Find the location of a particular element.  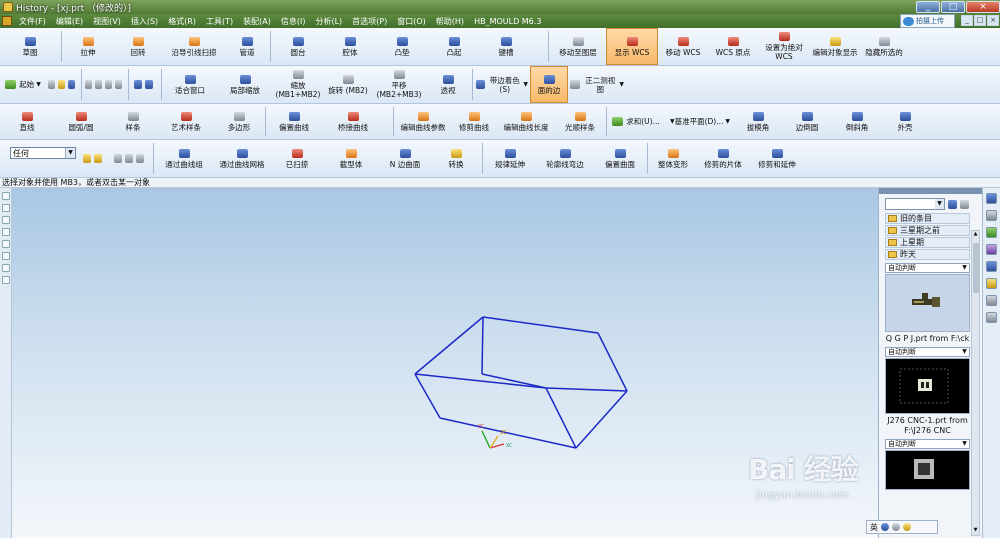

revolve-button: 回转 is located at coordinates (138, 46).